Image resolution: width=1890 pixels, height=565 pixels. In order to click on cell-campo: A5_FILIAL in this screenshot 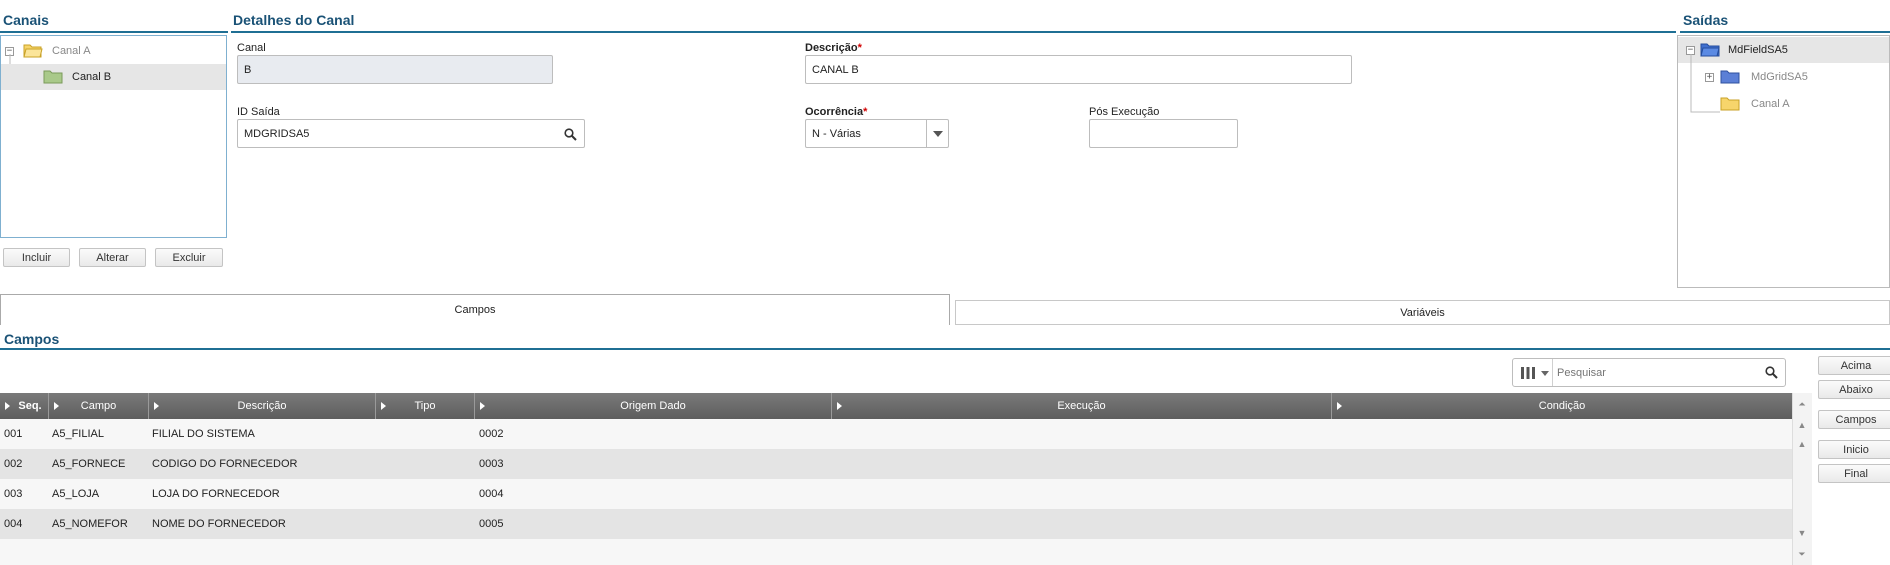, I will do `click(78, 434)`.